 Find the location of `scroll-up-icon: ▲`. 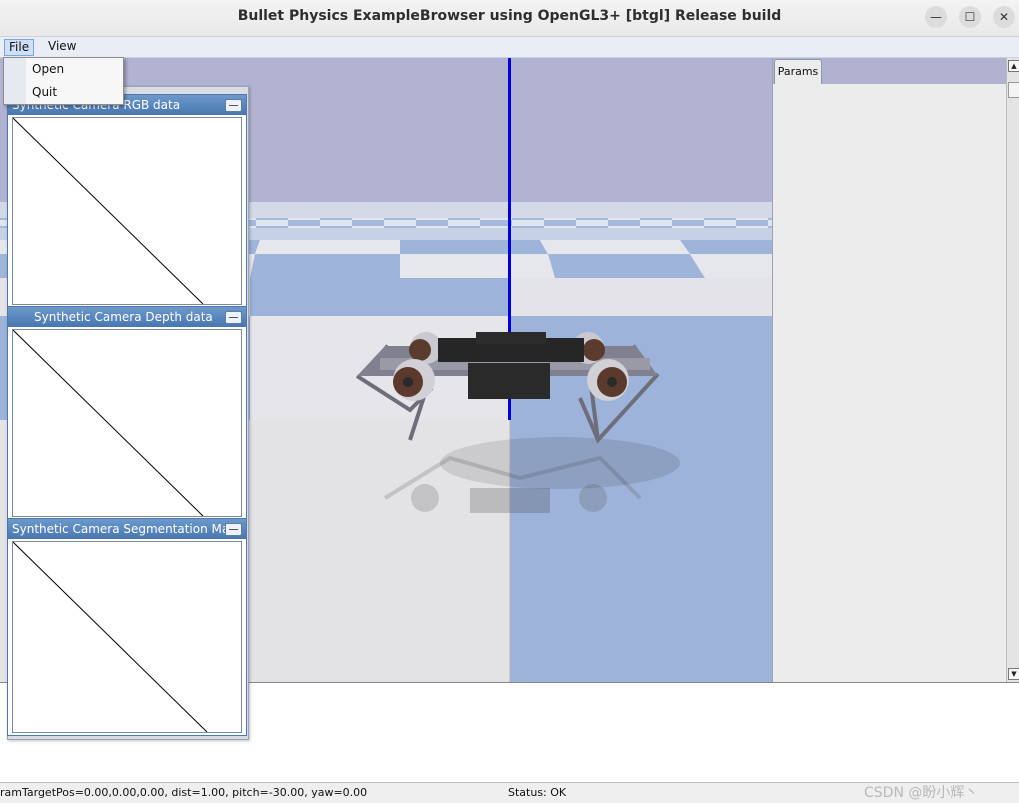

scroll-up-icon: ▲ is located at coordinates (1013, 66).